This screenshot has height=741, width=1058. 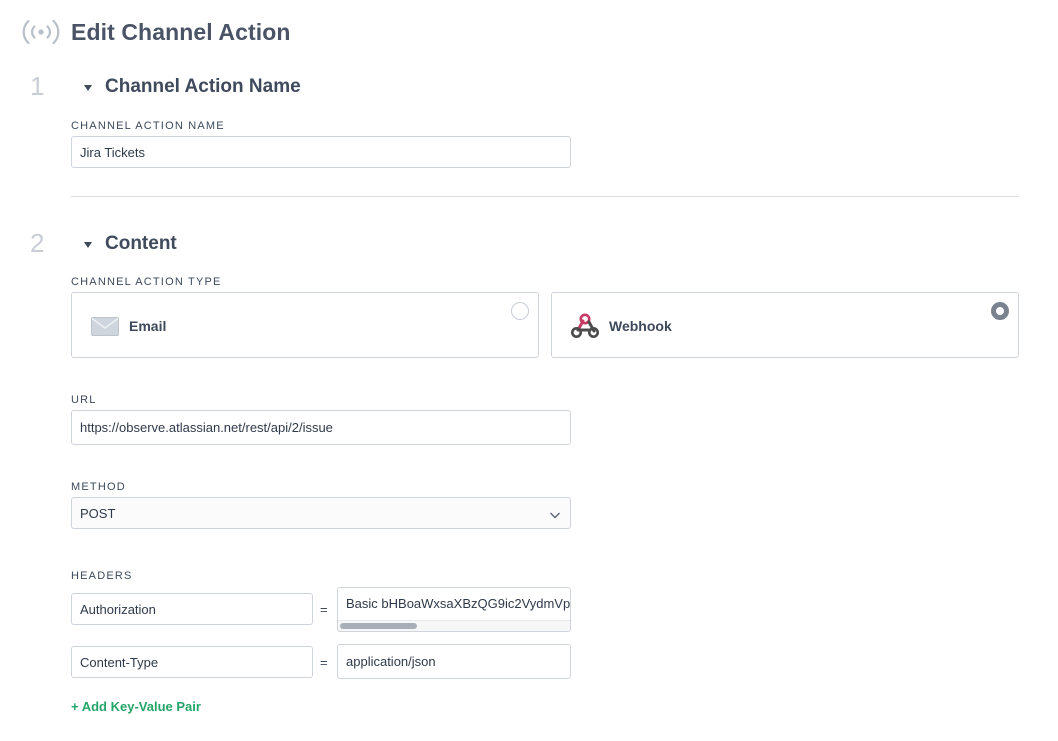 I want to click on header-key-value: Content-Type, so click(x=119, y=662).